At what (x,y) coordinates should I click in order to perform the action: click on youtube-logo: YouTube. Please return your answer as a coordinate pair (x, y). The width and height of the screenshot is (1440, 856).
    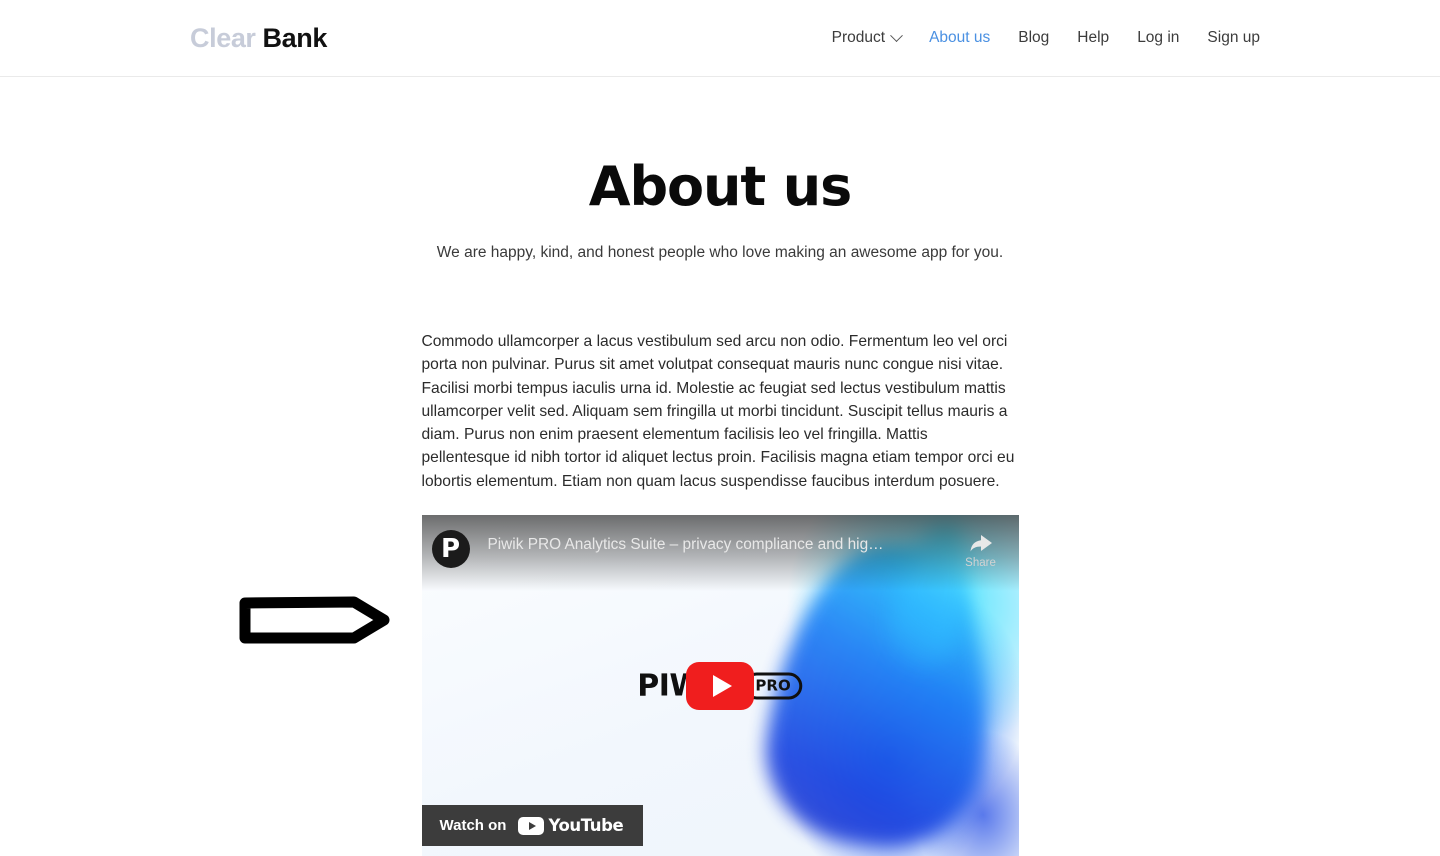
    Looking at the image, I should click on (571, 826).